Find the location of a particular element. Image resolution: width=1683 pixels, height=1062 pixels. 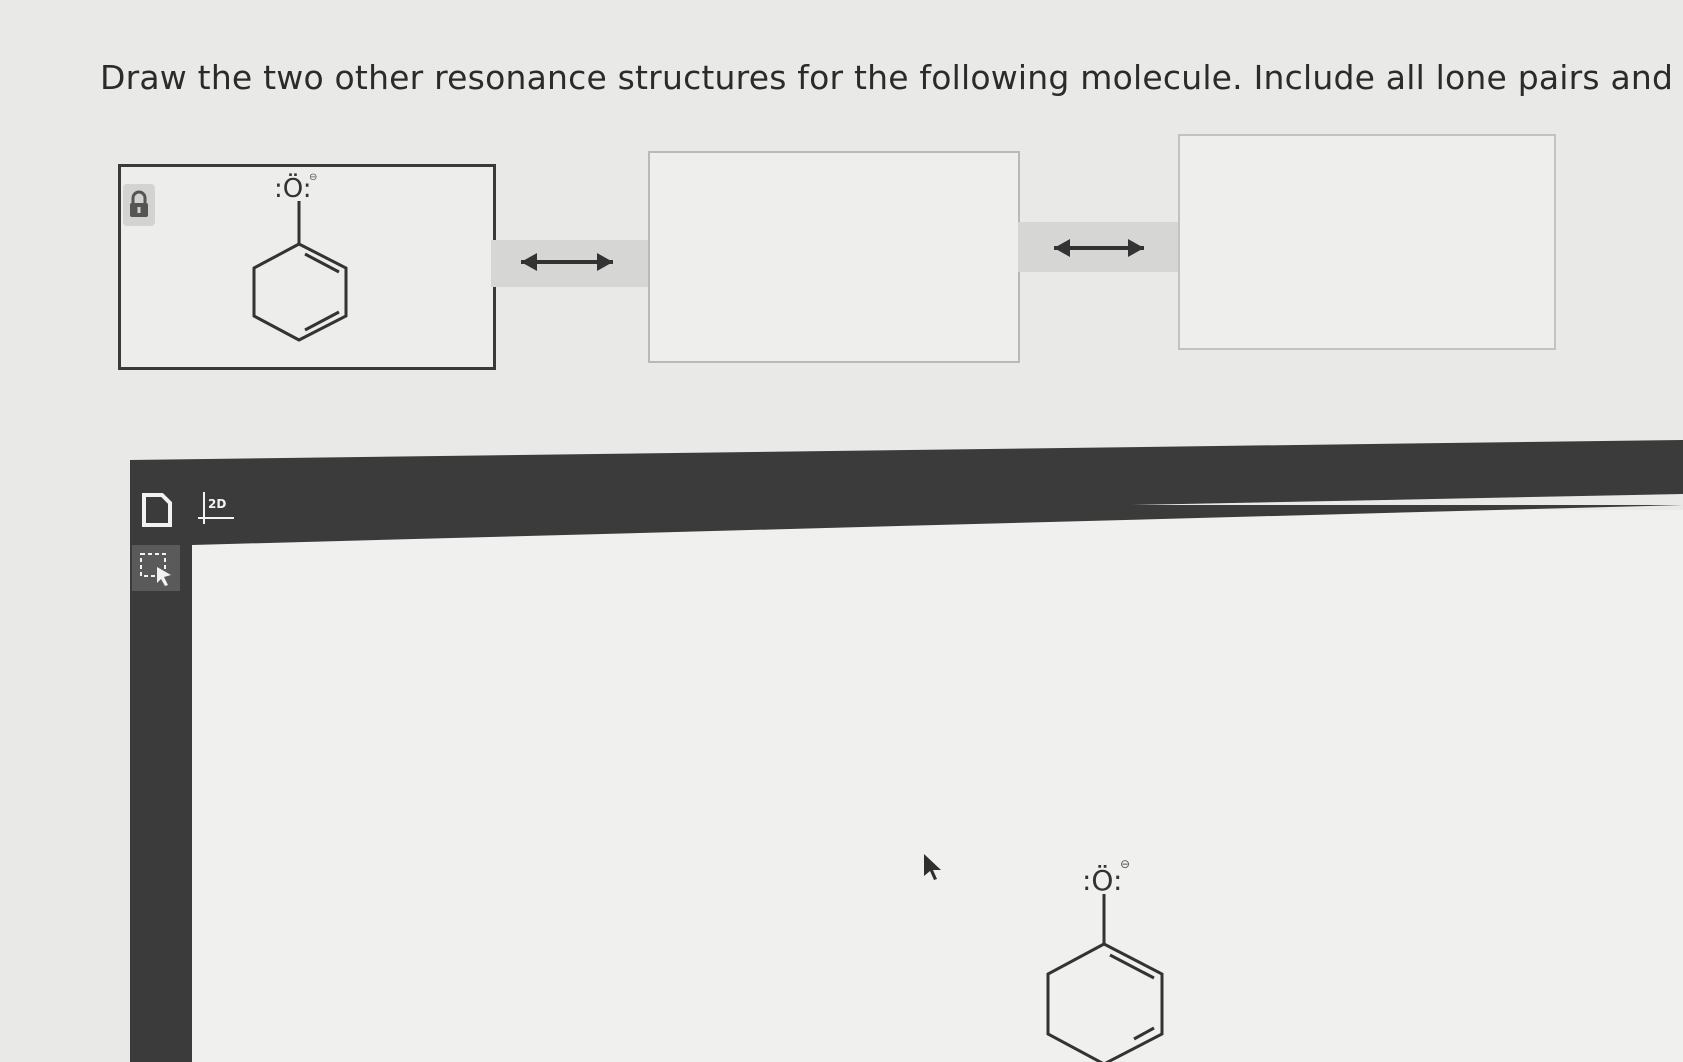

mouse-cursor-icon is located at coordinates (932, 867).